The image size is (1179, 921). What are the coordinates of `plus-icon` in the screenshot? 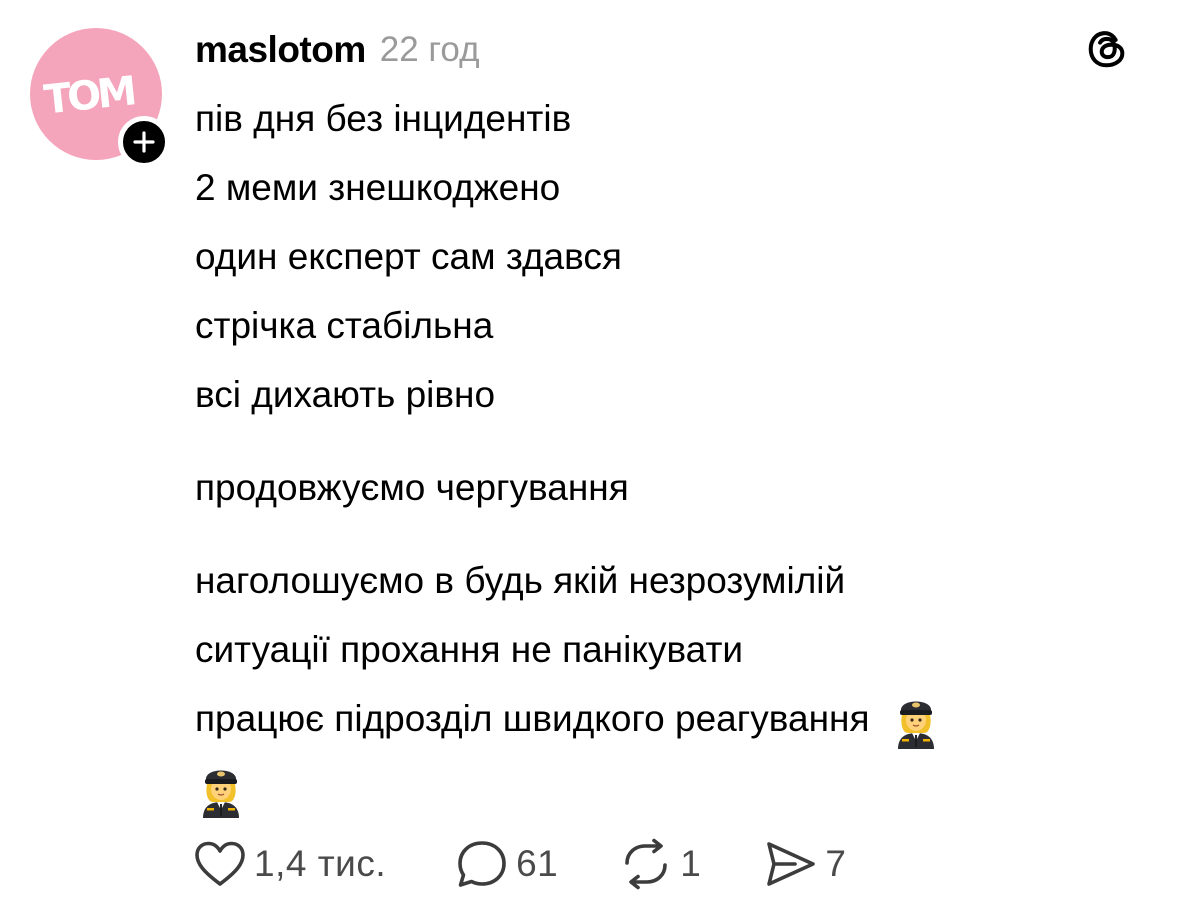 It's located at (144, 142).